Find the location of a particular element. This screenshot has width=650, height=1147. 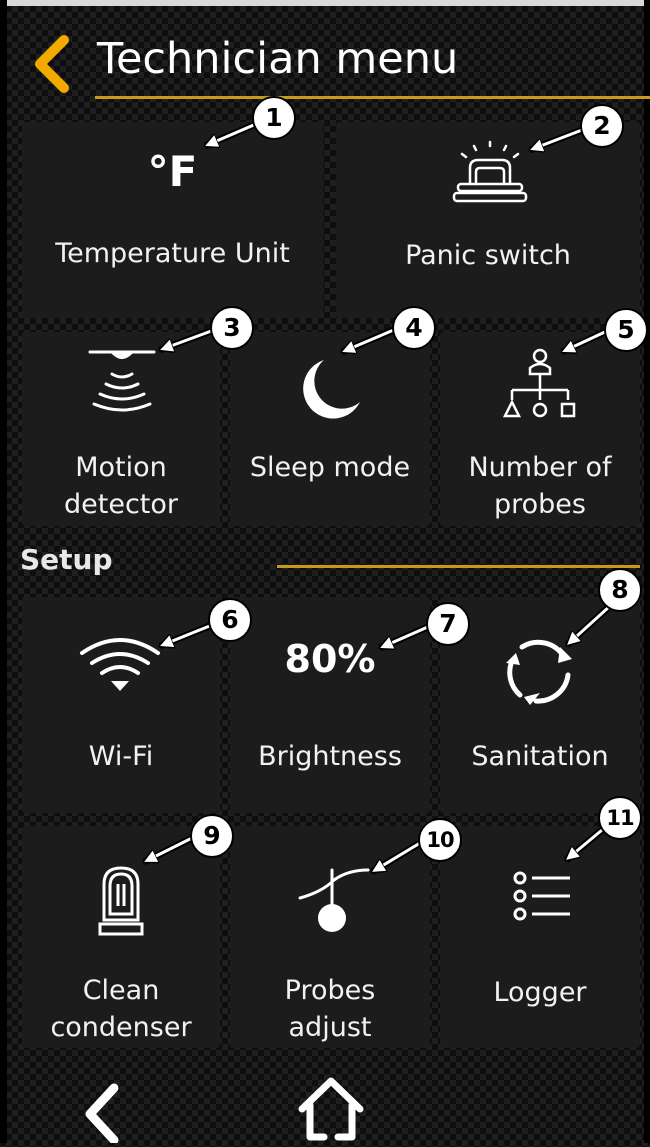

tile-label-line2: probes is located at coordinates (540, 504).